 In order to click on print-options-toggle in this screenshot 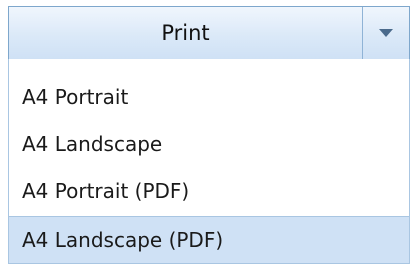, I will do `click(386, 33)`.